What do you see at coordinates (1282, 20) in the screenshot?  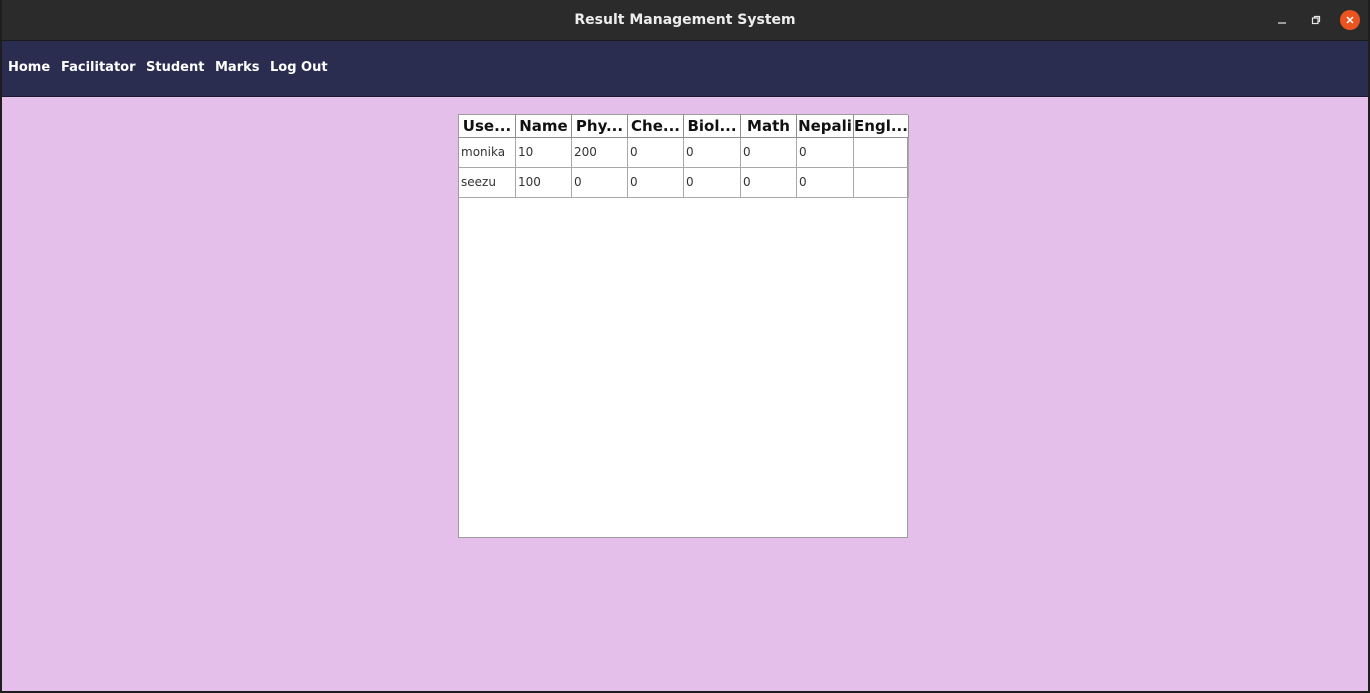 I see `minimize-button` at bounding box center [1282, 20].